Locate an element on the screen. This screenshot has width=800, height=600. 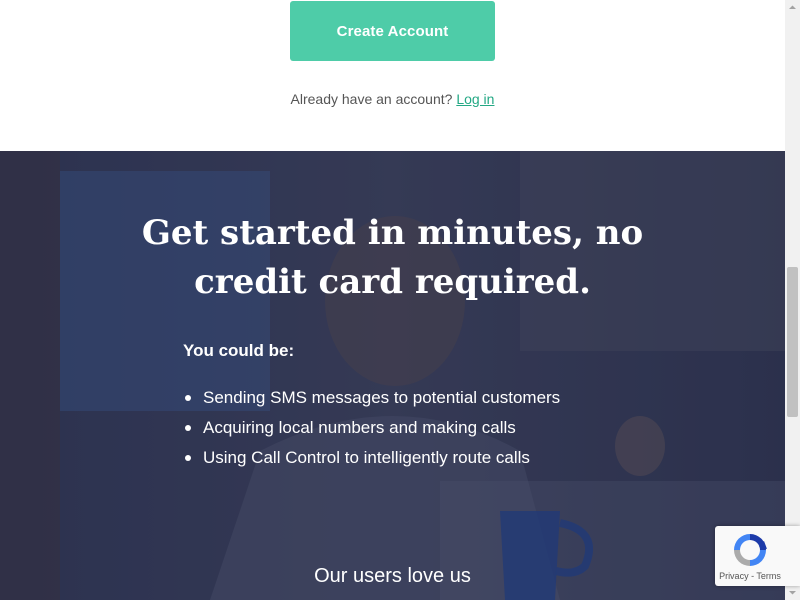
create-account-button: Create Account is located at coordinates (392, 31).